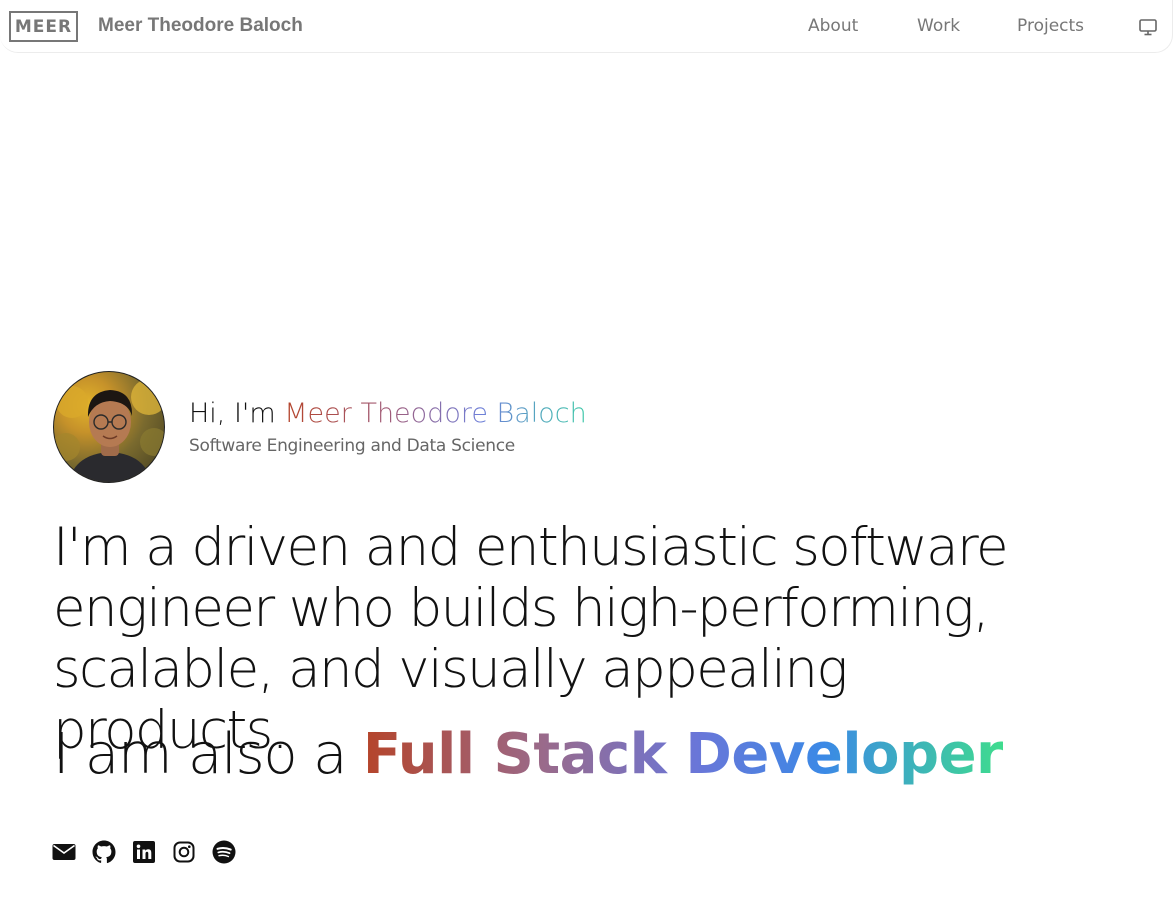 The width and height of the screenshot is (1173, 916). I want to click on spotify-icon, so click(224, 852).